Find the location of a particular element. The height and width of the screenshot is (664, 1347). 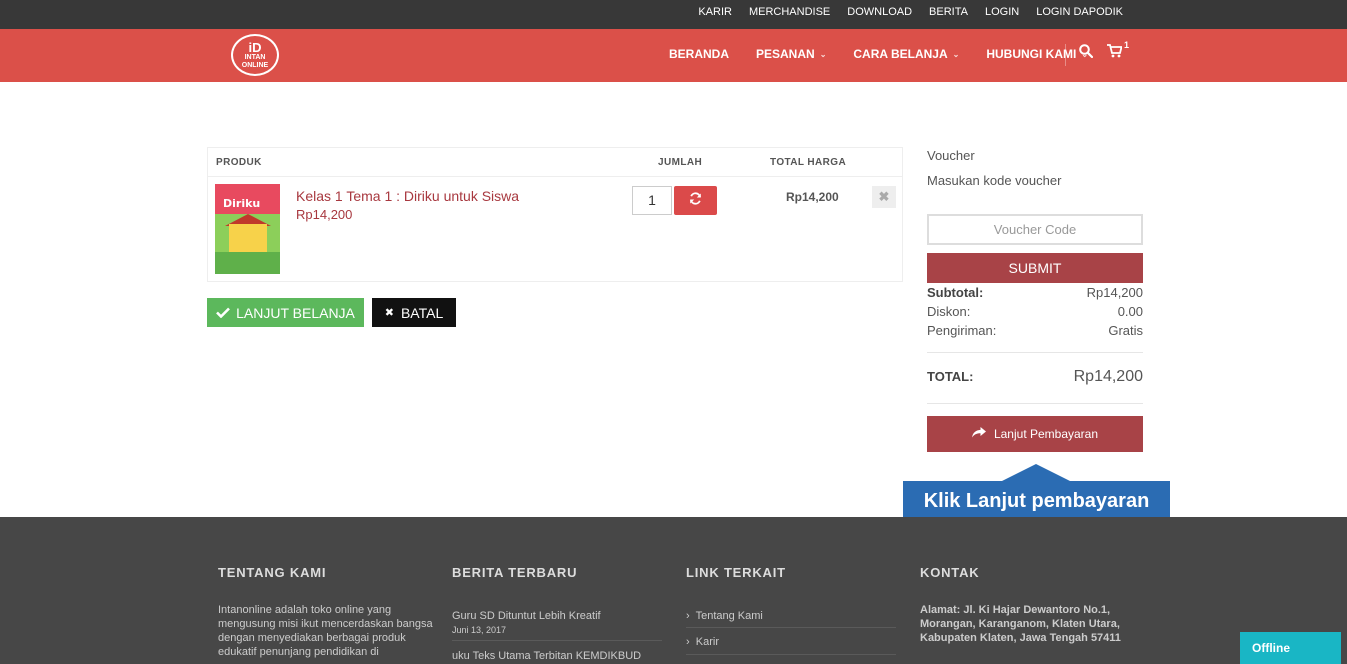

proceed-payment-button: Lanjut Pembayaran is located at coordinates (1035, 434).